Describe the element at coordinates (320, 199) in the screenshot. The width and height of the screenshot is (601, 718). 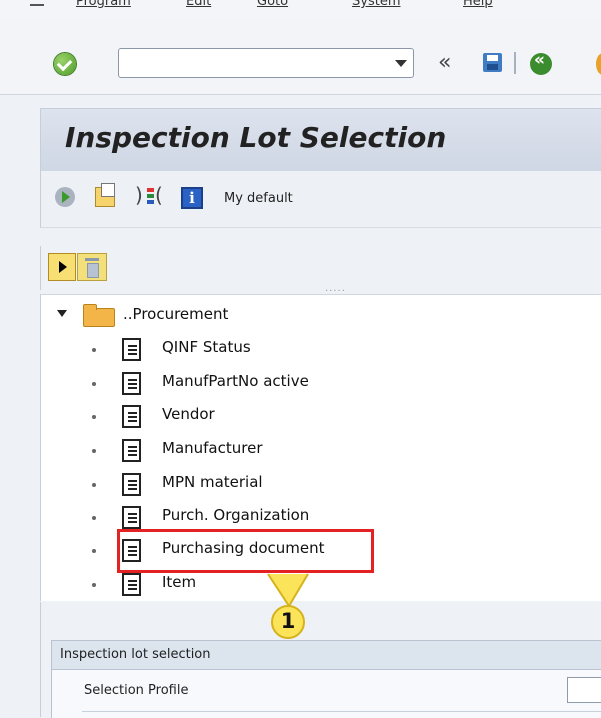
I see `application-toolbar: i My default` at that location.